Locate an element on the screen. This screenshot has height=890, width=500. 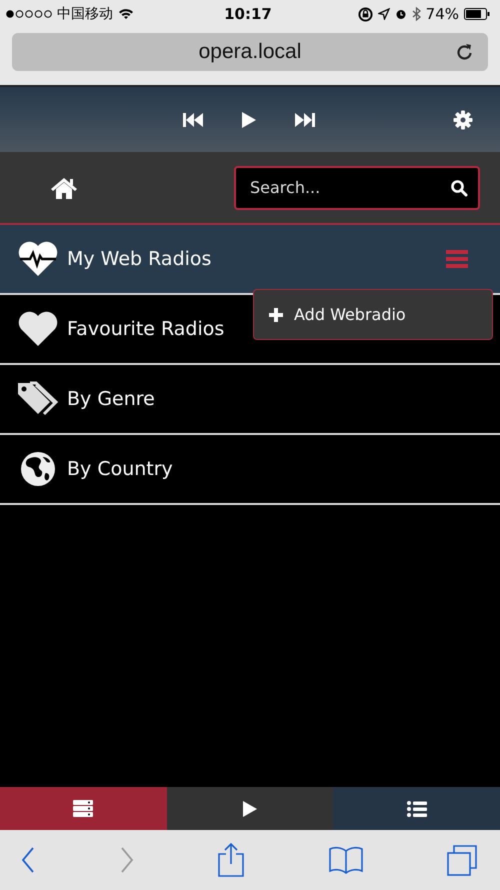
next-button is located at coordinates (305, 119).